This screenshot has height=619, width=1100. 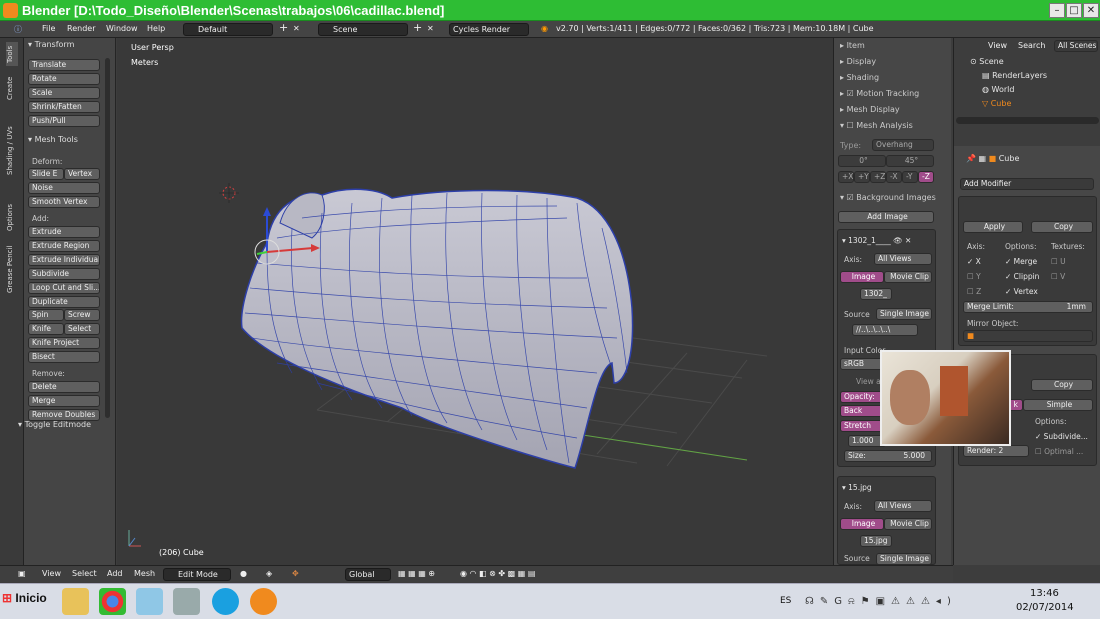 I want to click on maximize-button: □, so click(x=1074, y=10).